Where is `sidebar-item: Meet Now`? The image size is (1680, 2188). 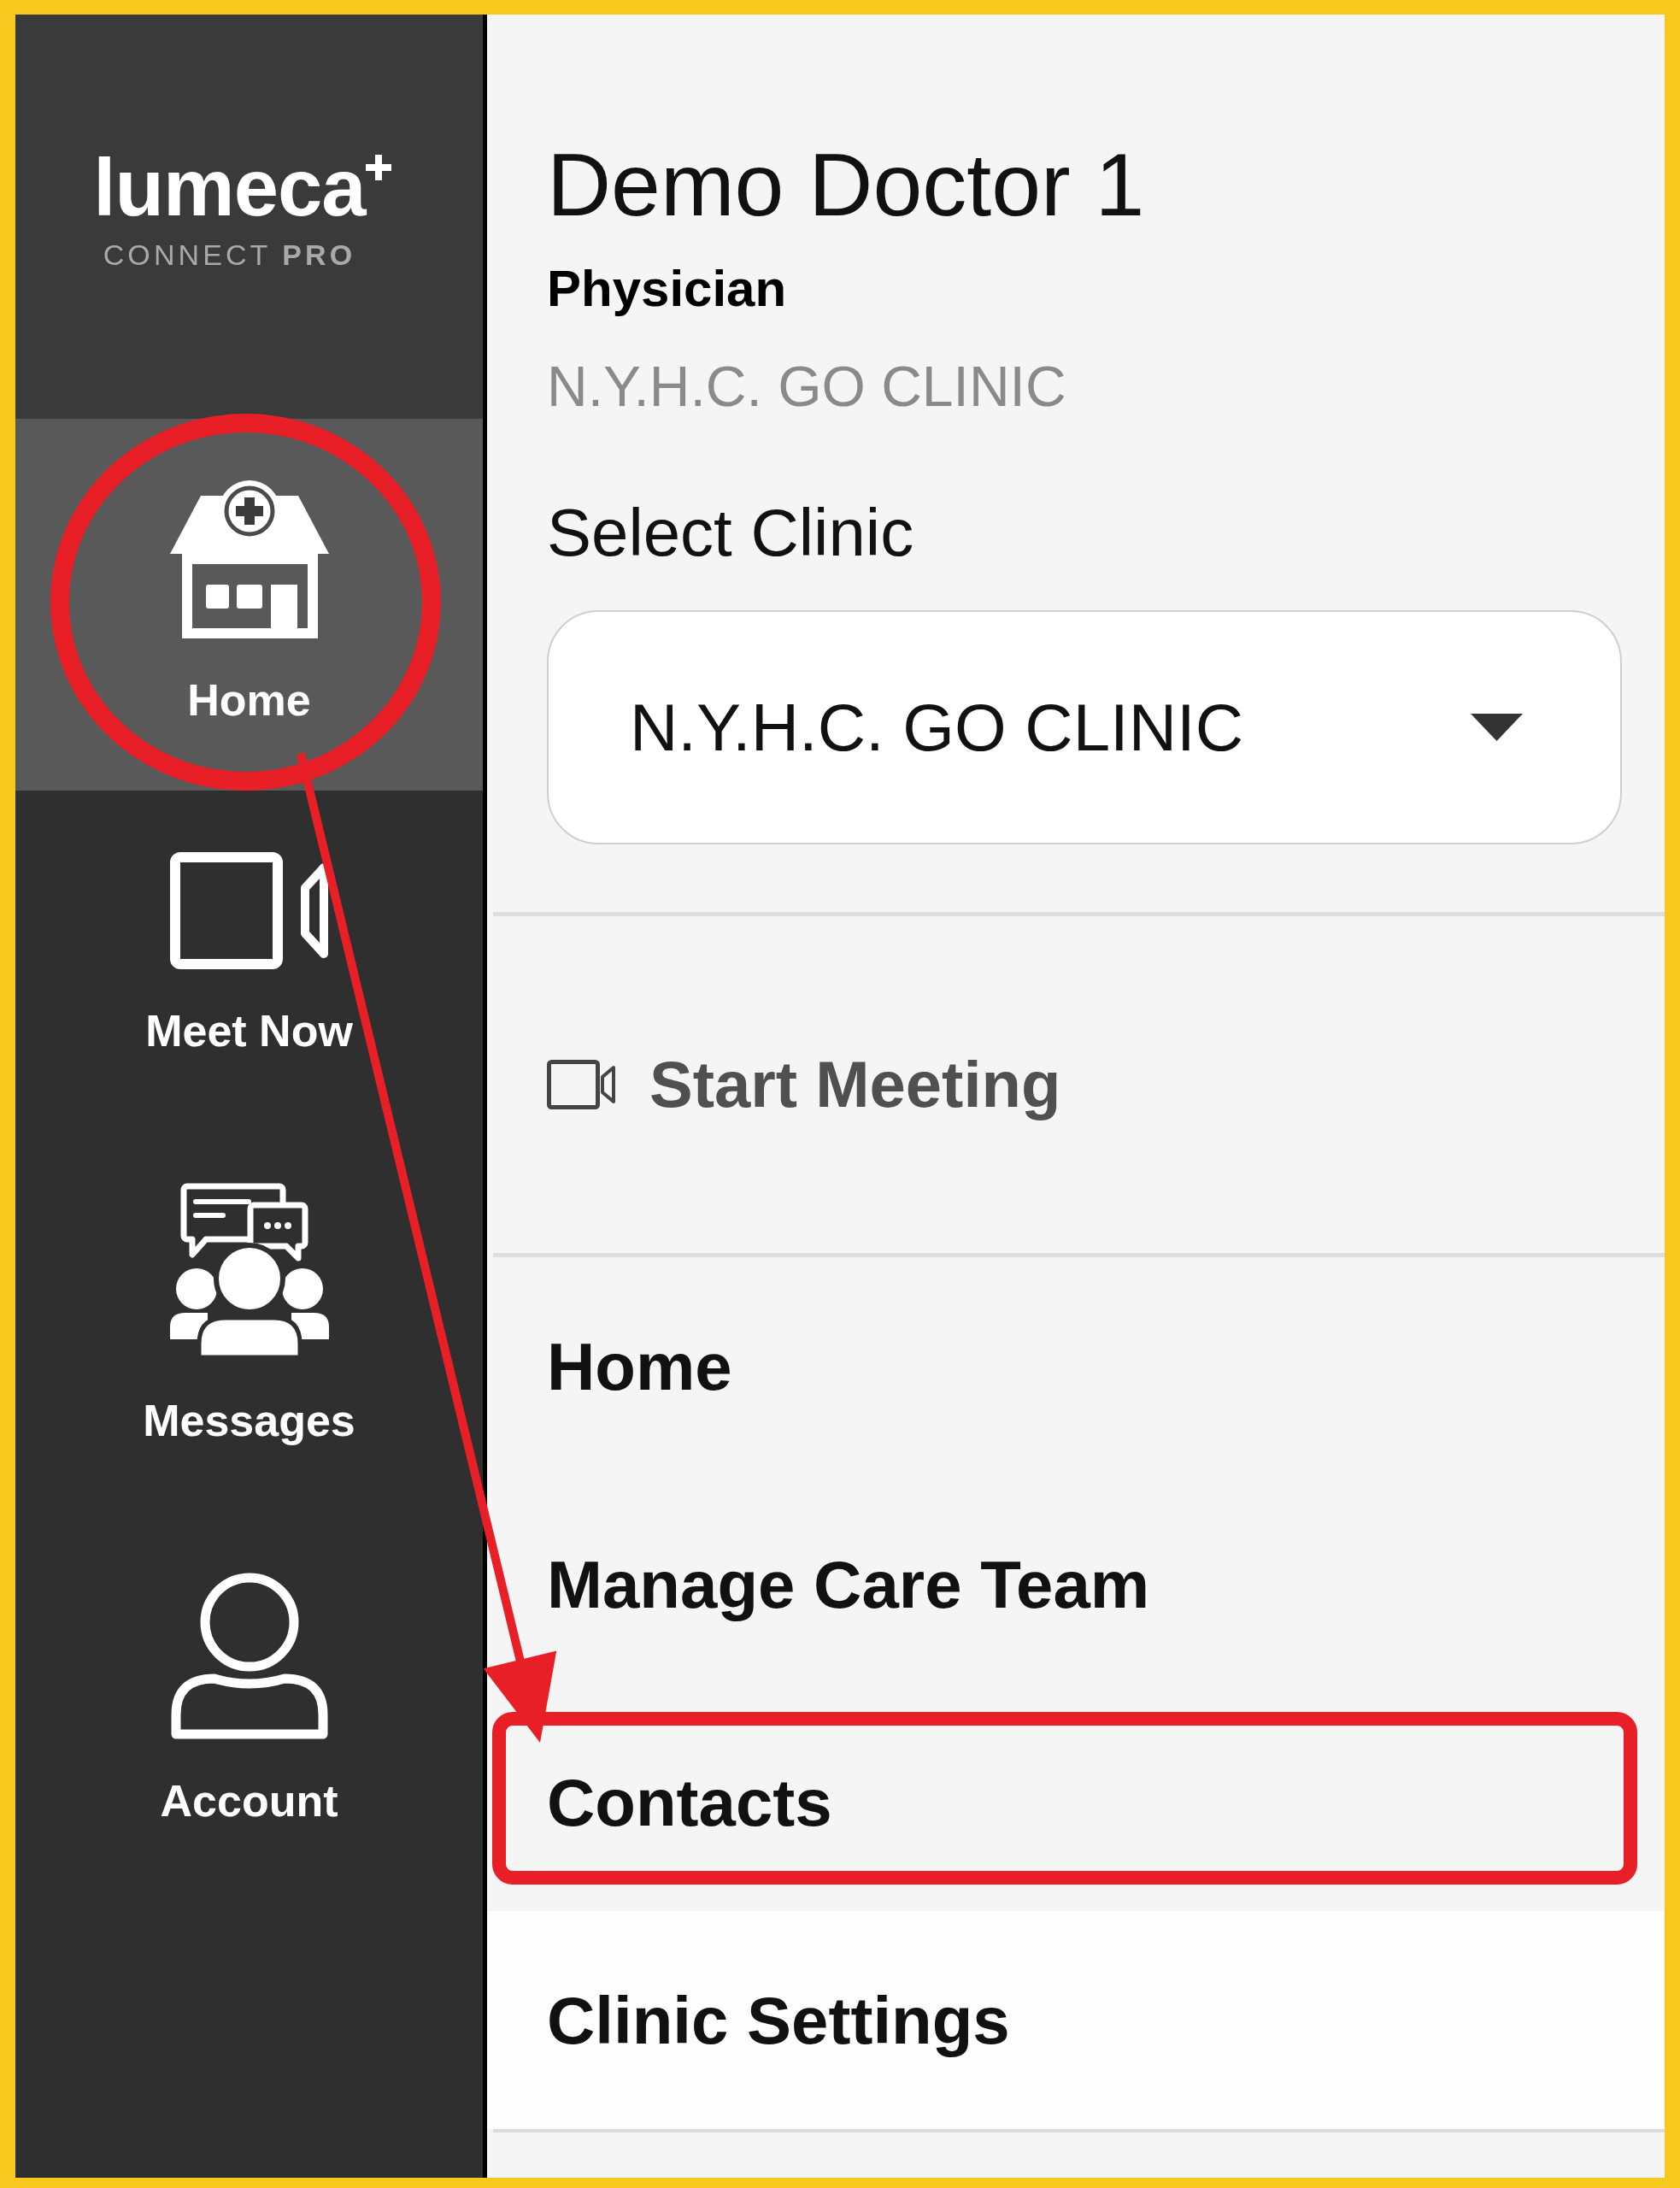 sidebar-item: Meet Now is located at coordinates (249, 956).